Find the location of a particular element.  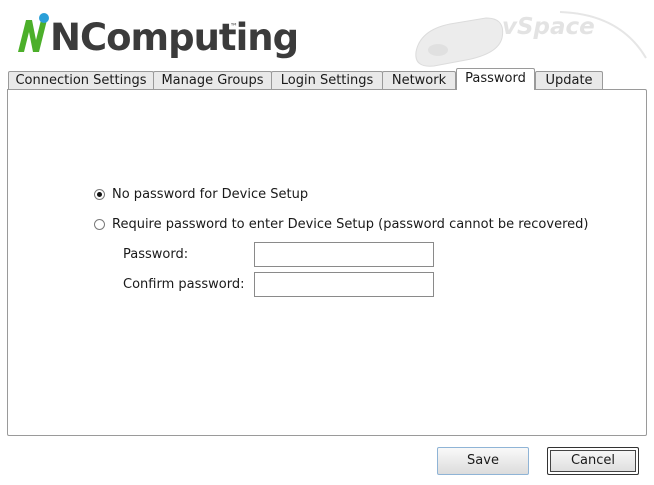

tab-manage-groups: Manage Groups is located at coordinates (212, 80).